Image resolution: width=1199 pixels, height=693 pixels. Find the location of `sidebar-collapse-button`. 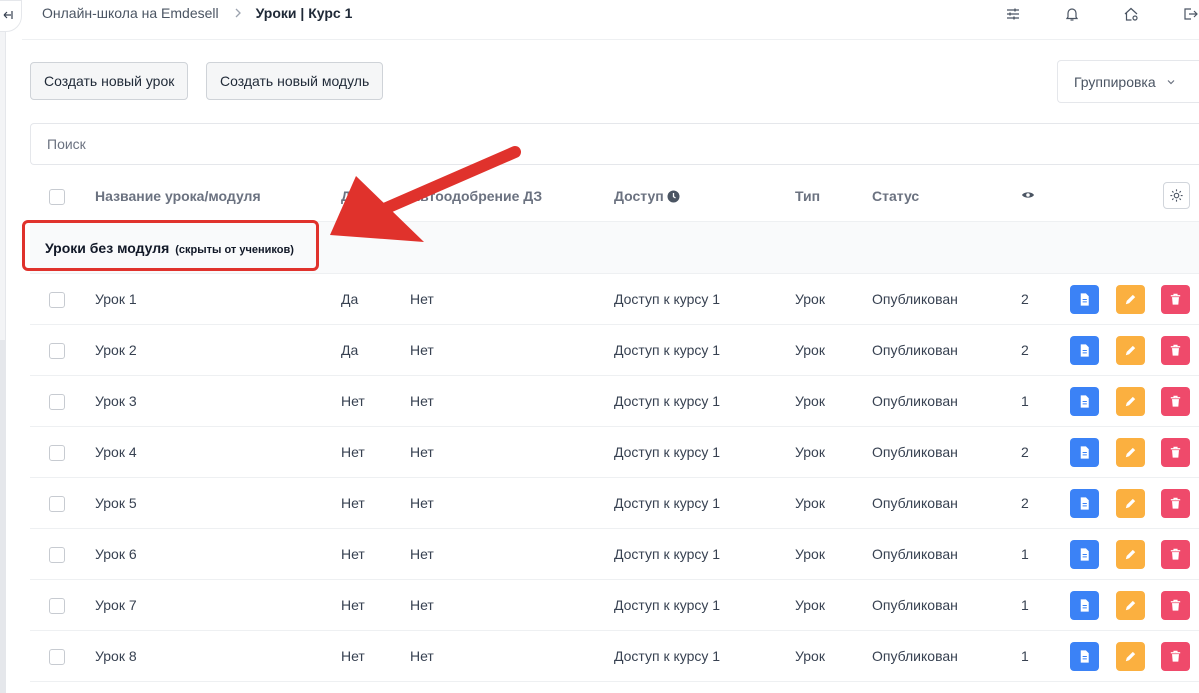

sidebar-collapse-button is located at coordinates (11, 16).